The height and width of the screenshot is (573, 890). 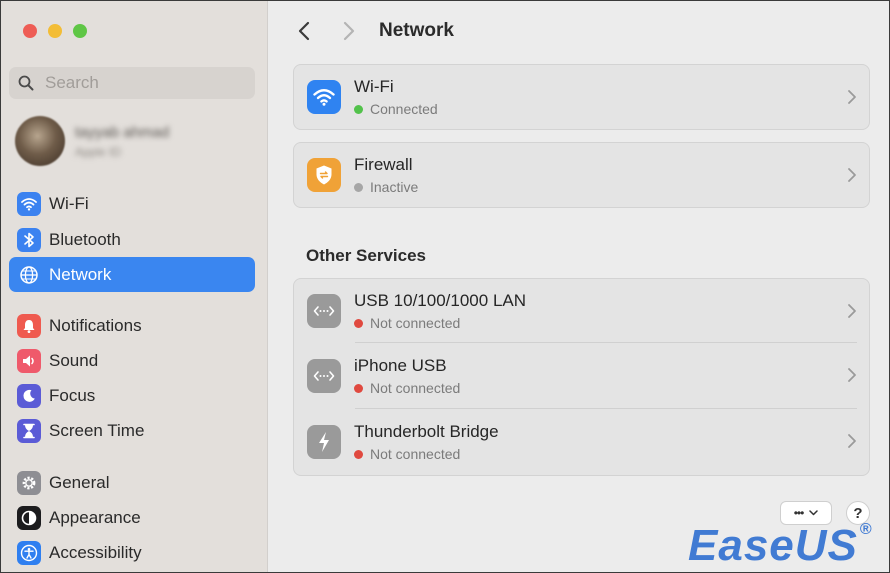 What do you see at coordinates (29, 360) in the screenshot?
I see `speaker-icon` at bounding box center [29, 360].